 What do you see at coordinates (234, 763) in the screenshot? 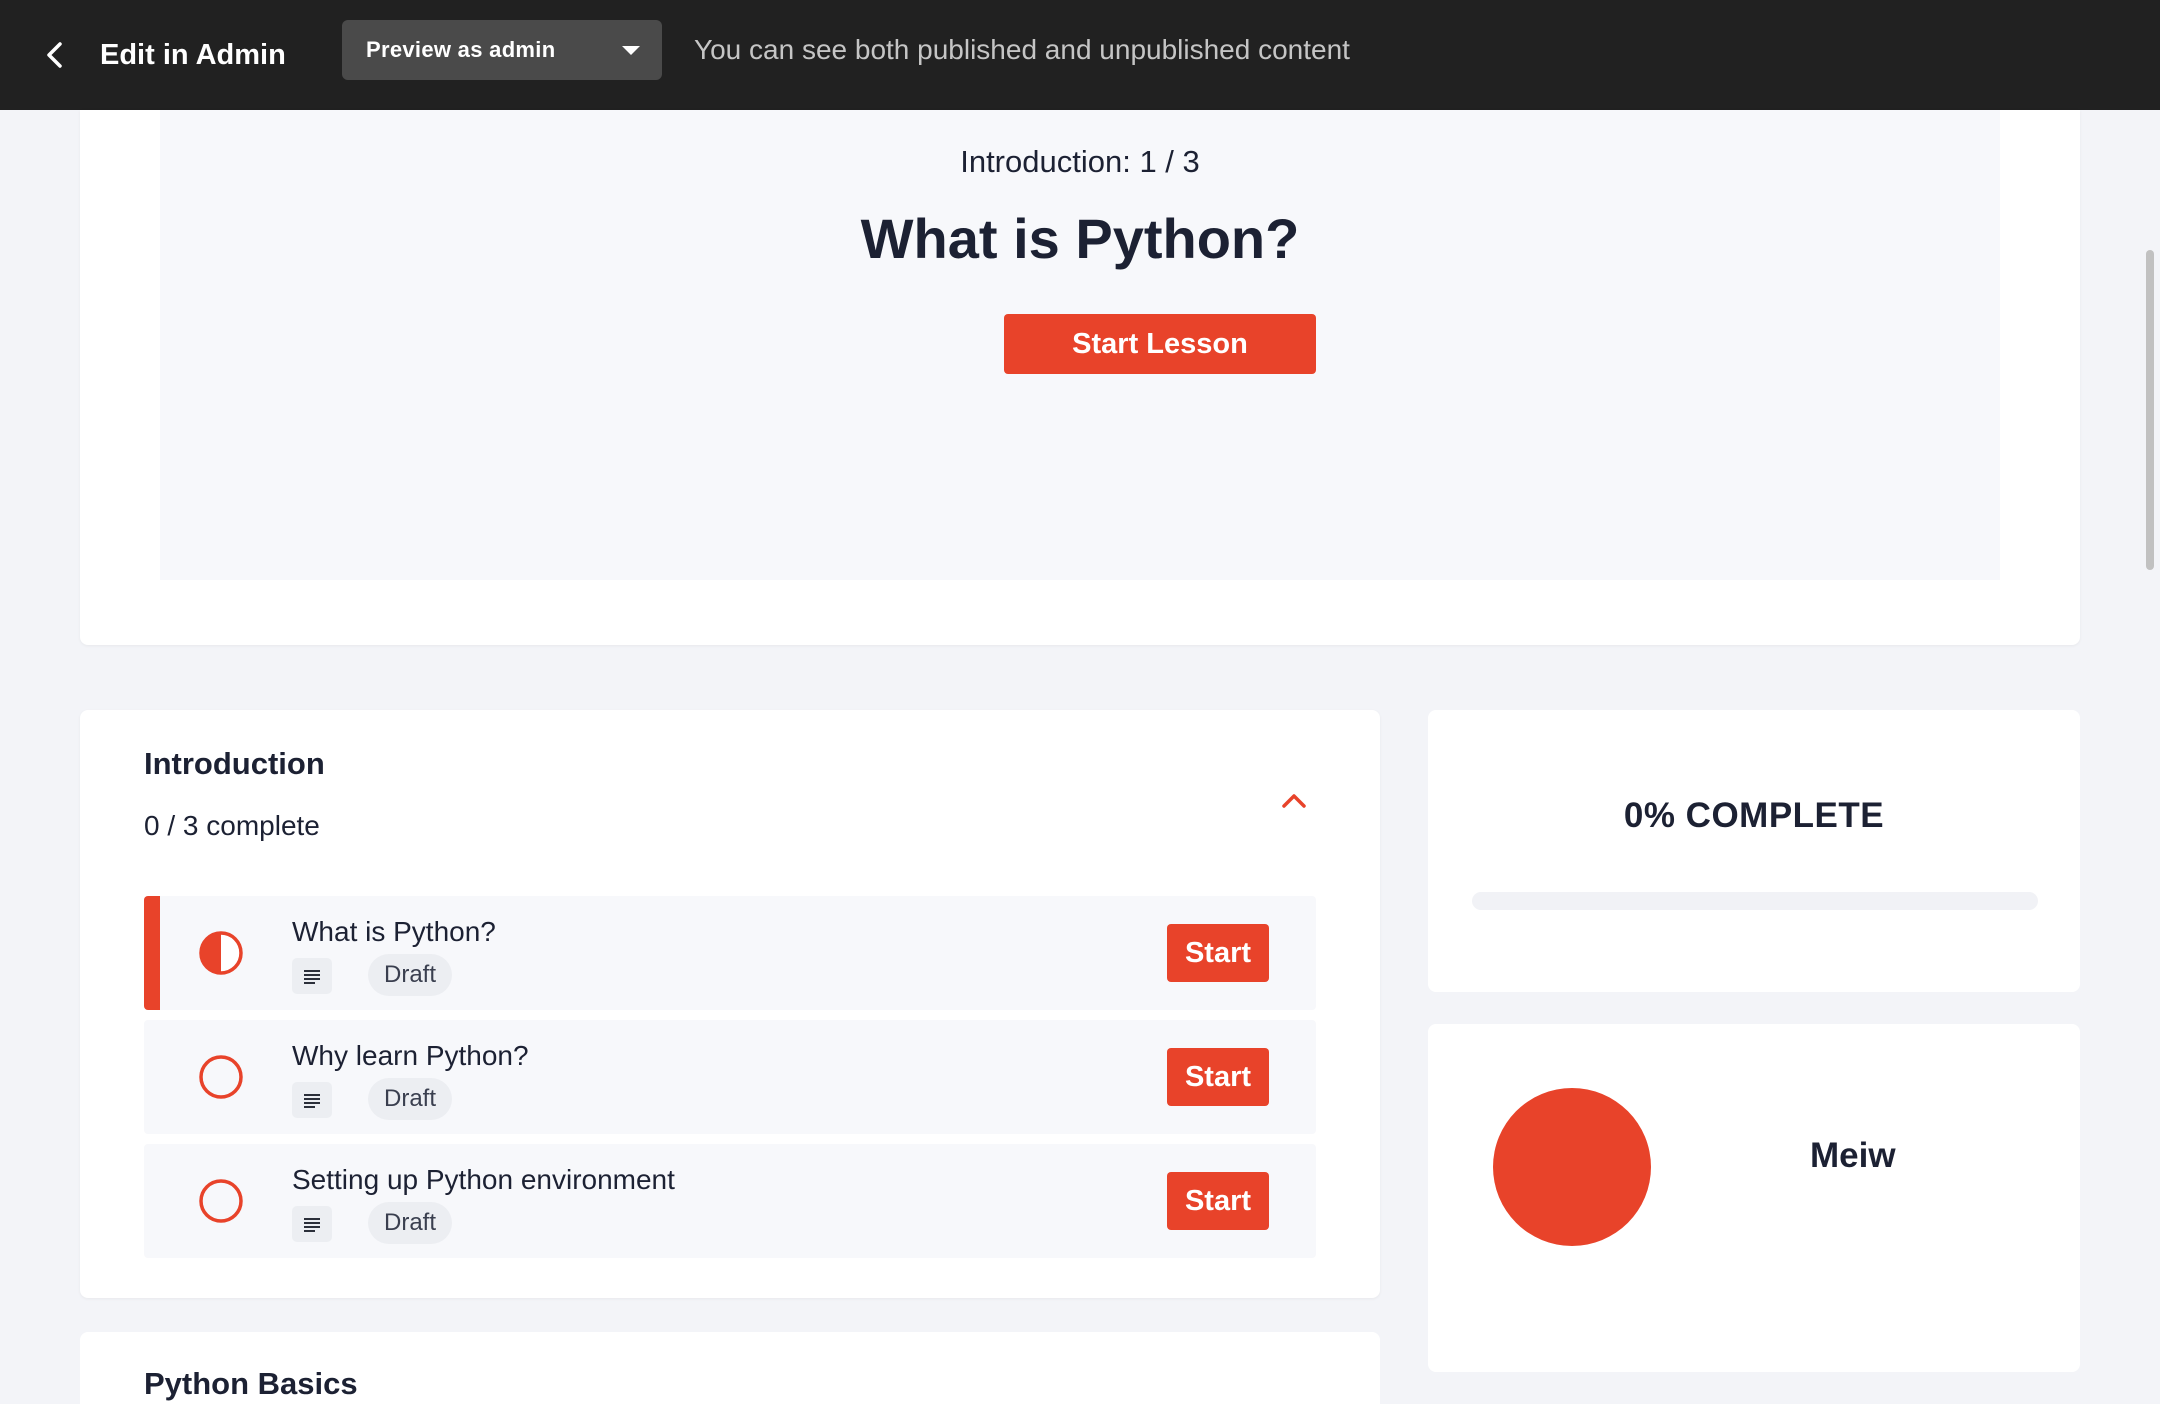
I see `section-title: Introduction` at bounding box center [234, 763].